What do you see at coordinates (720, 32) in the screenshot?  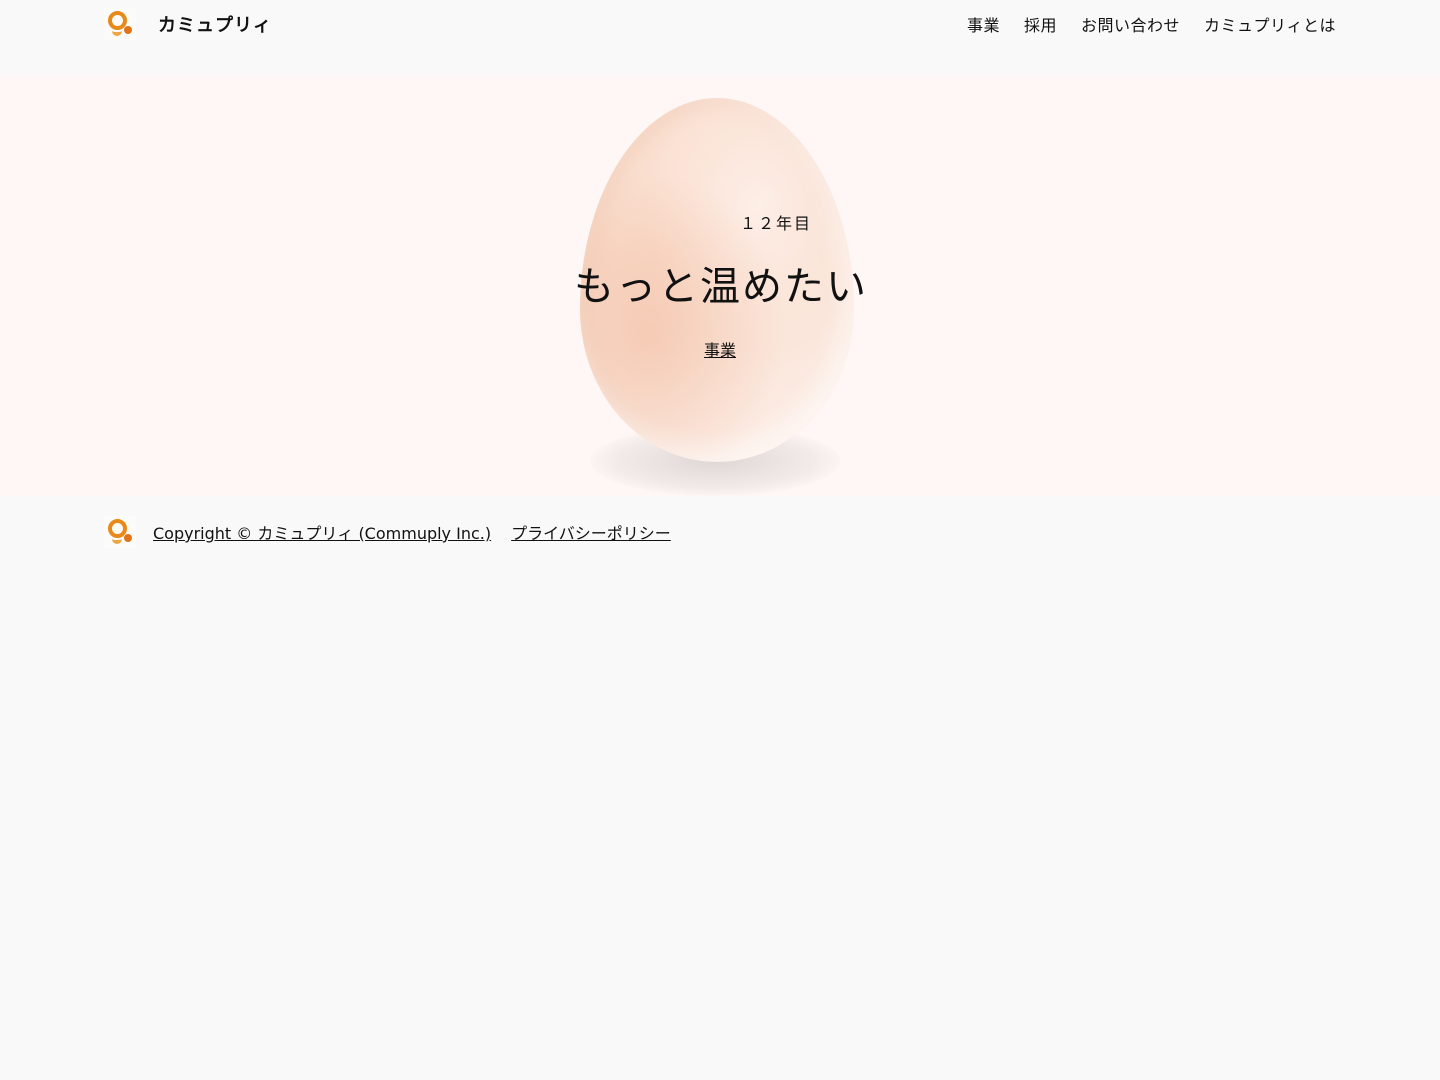 I see `site-header: カミュプリィ 事業 採用 お問い合わせ カミュプリィとは` at bounding box center [720, 32].